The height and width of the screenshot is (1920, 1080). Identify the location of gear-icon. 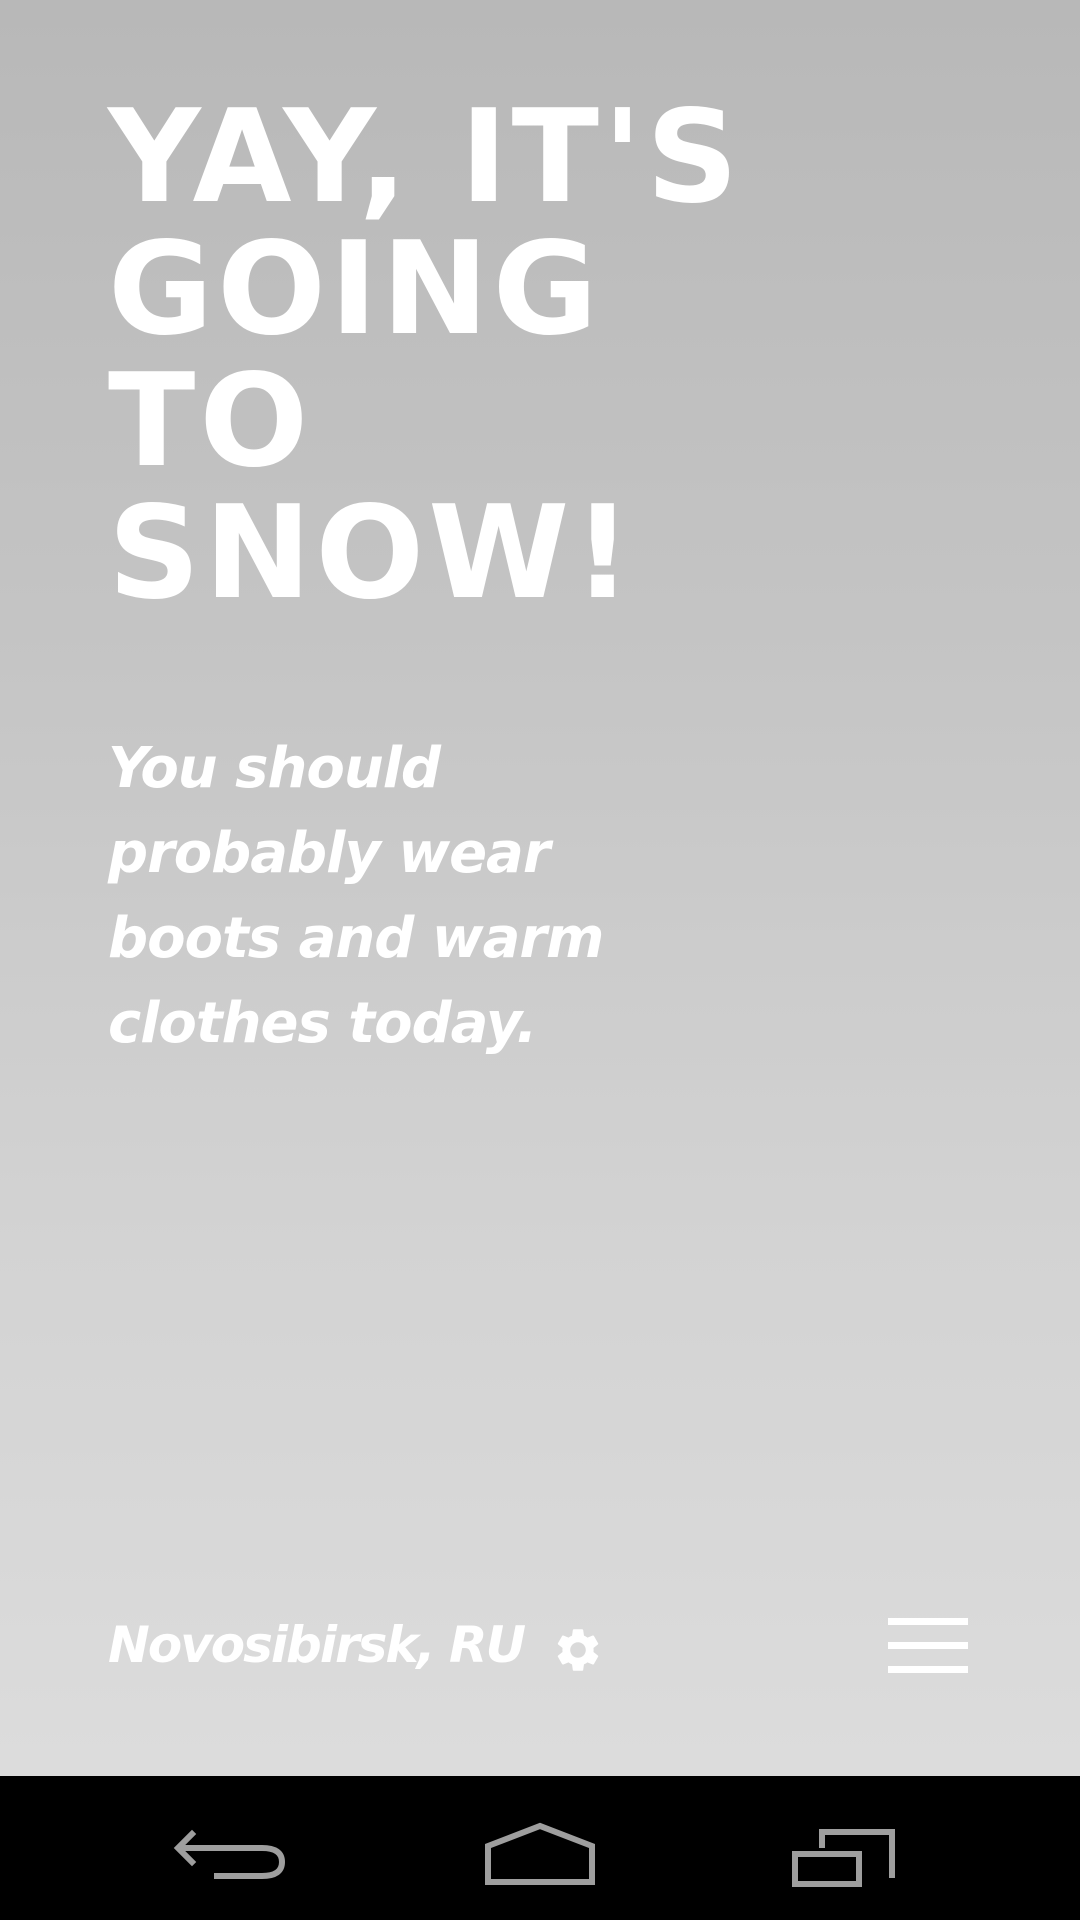
(578, 1650).